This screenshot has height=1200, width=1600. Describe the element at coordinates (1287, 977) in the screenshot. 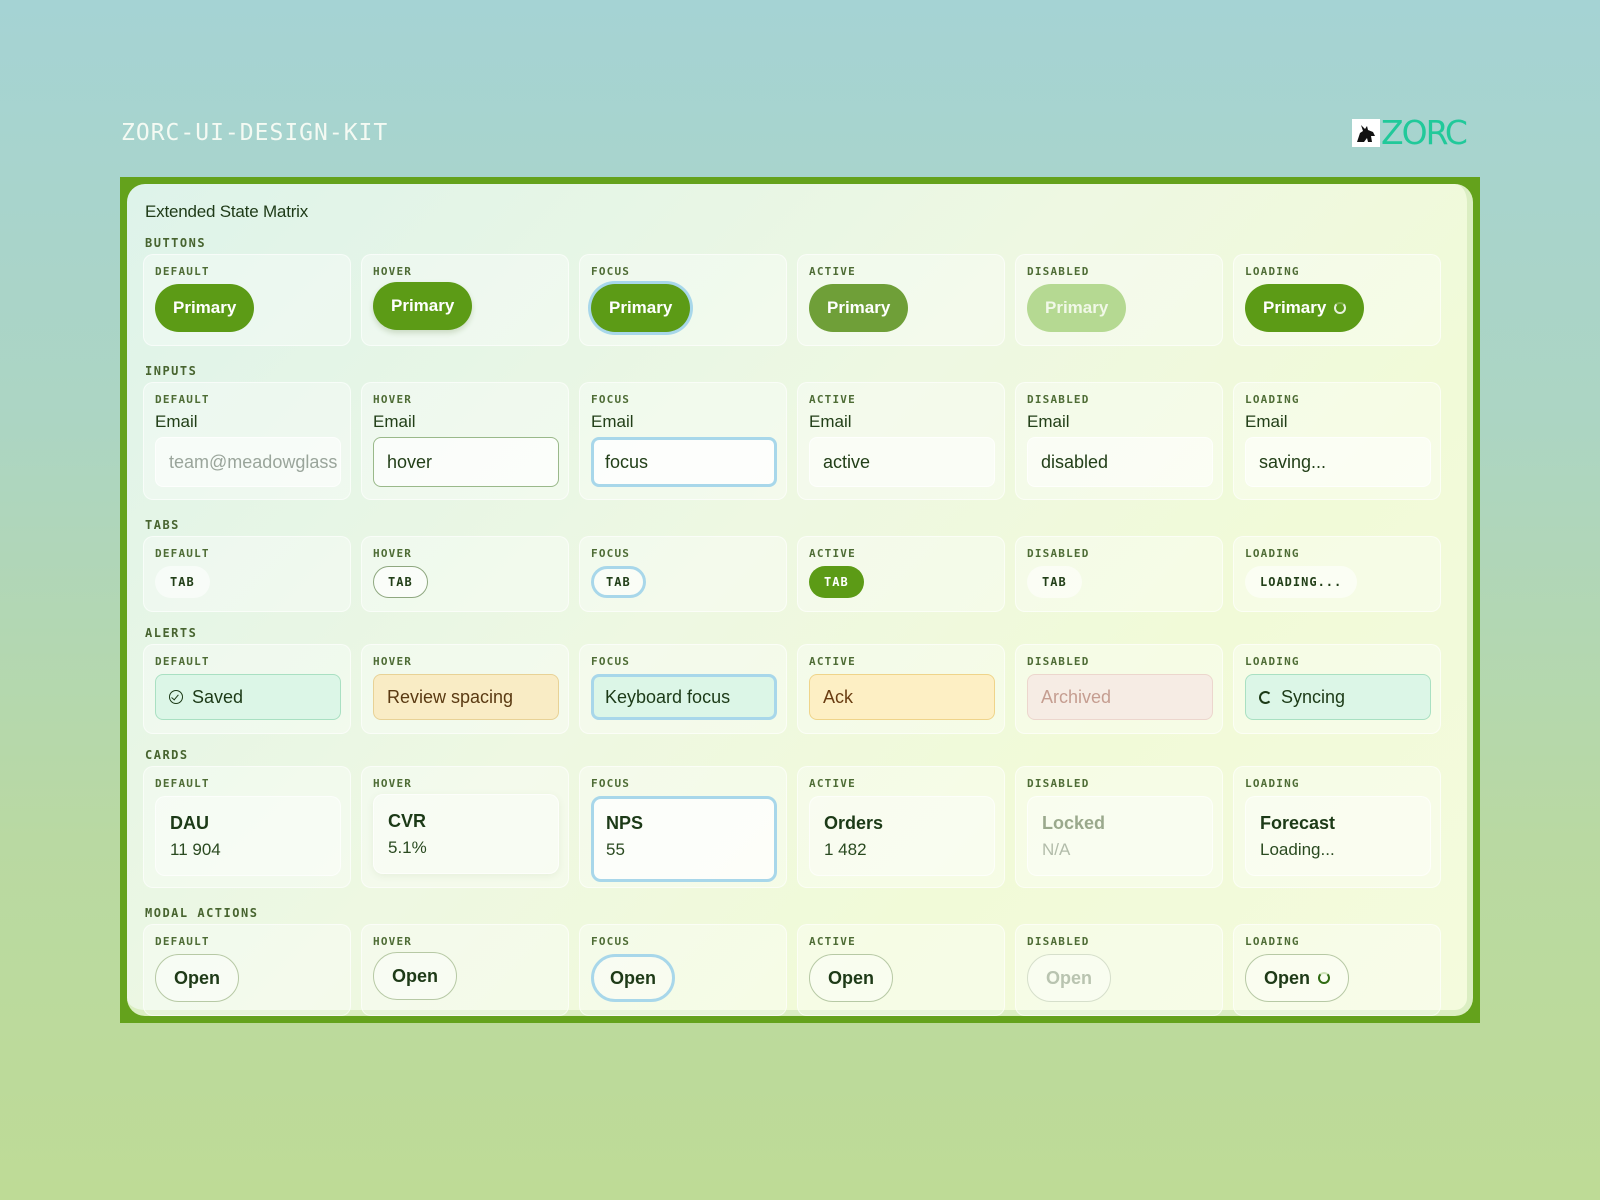

I see `button-label: Open` at that location.